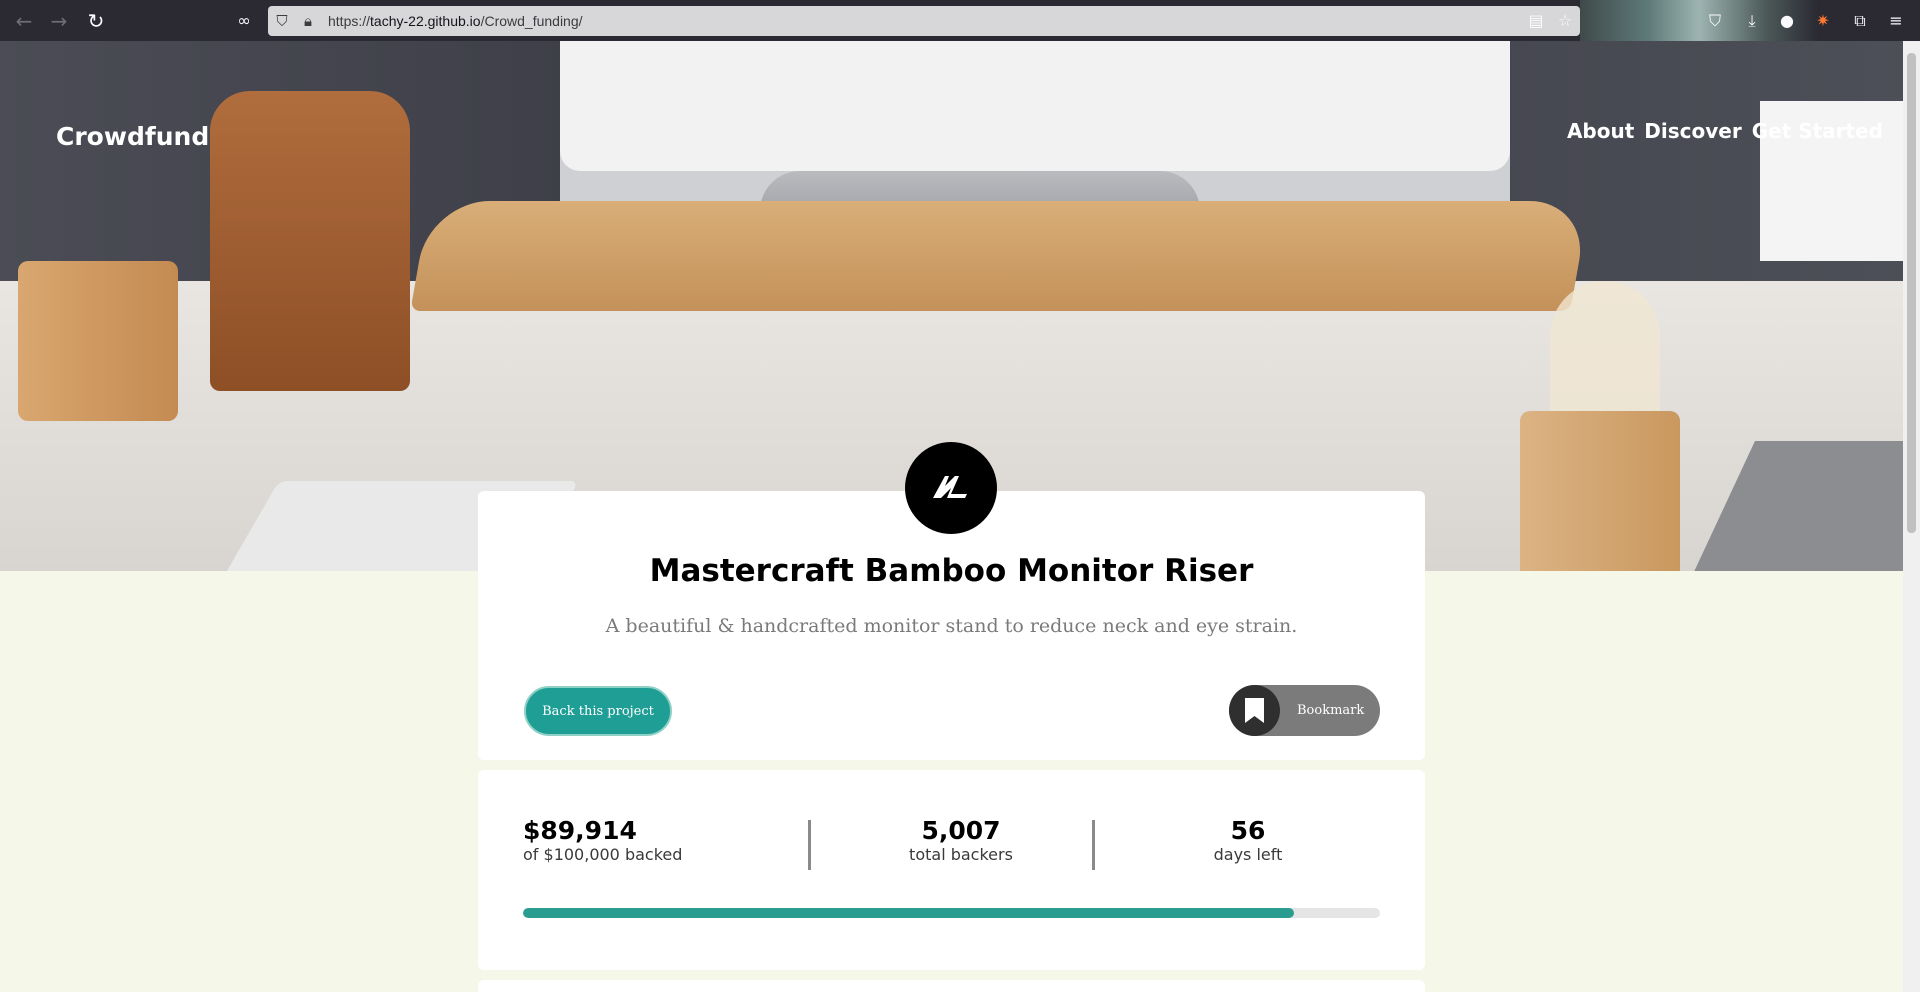 The image size is (1920, 992). Describe the element at coordinates (951, 571) in the screenshot. I see `project-title: Mastercraft Bamboo Monitor Riser` at that location.